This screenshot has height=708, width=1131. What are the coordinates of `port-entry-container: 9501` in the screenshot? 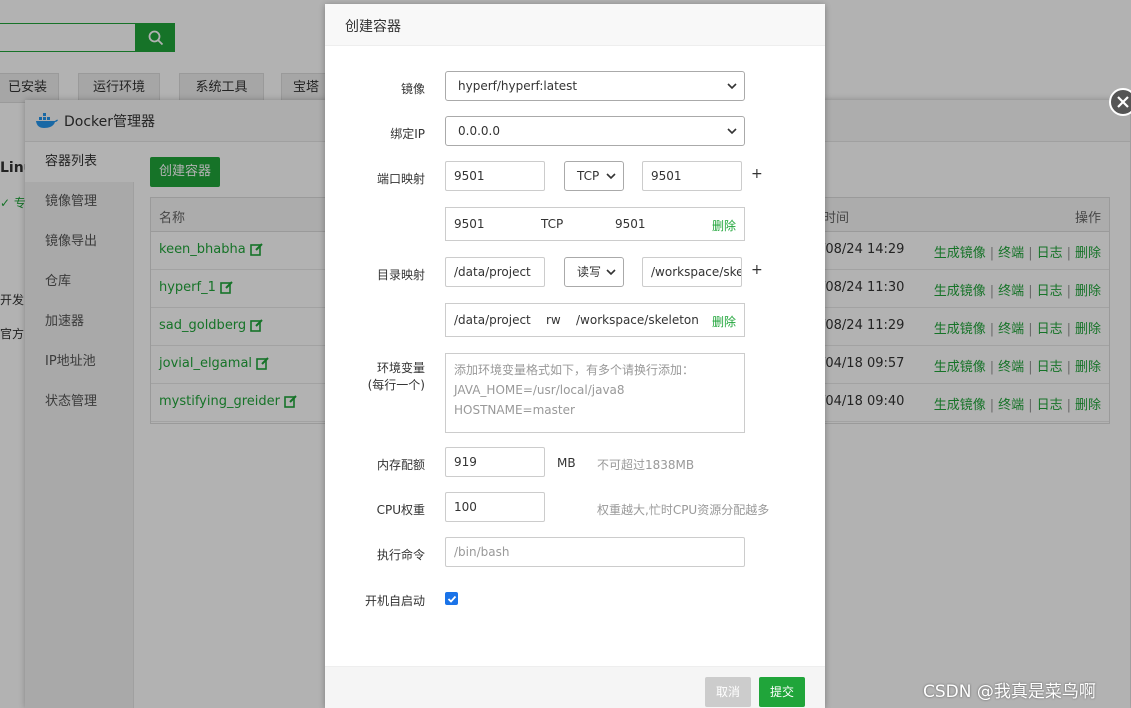 It's located at (630, 224).